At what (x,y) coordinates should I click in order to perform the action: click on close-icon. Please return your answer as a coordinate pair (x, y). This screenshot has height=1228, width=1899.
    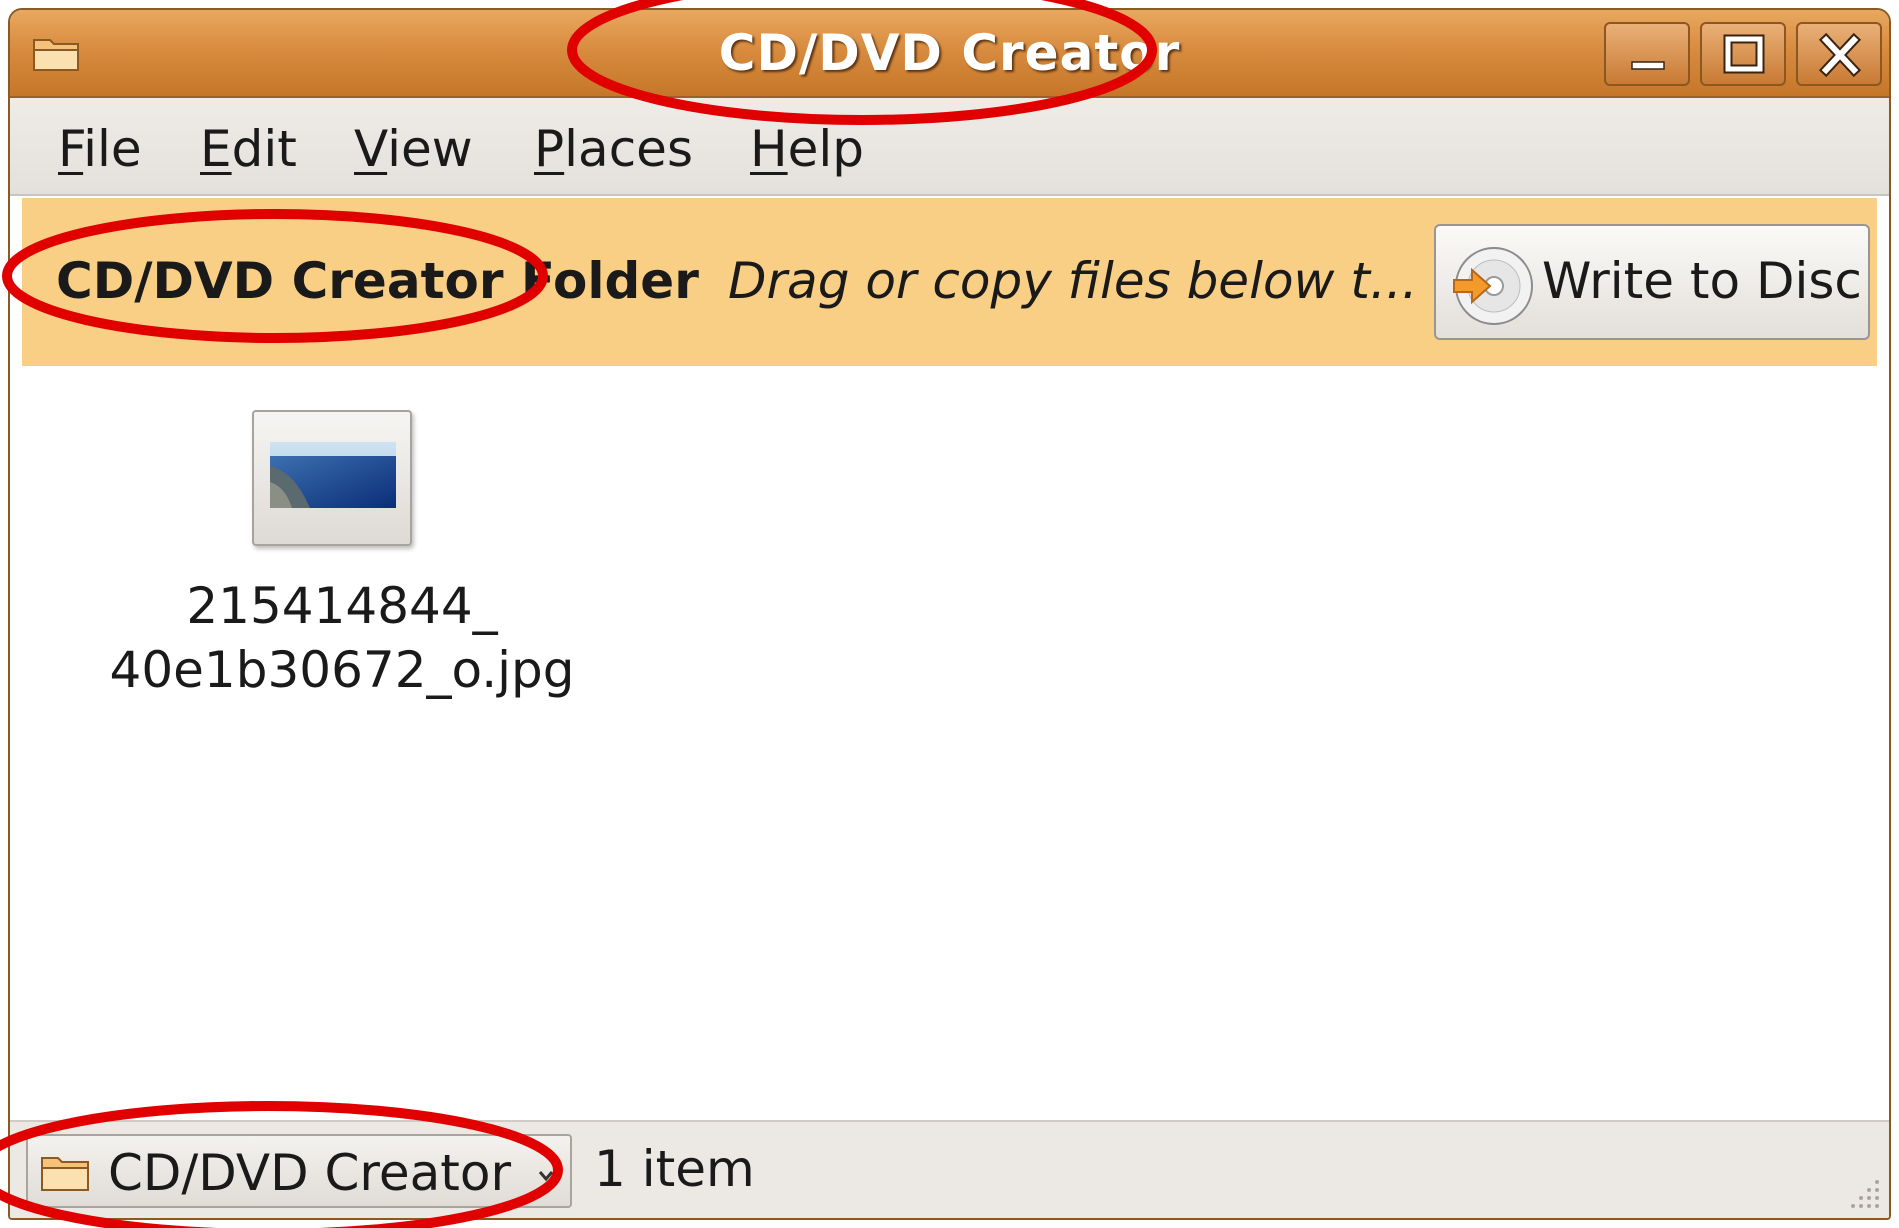
    Looking at the image, I should click on (1840, 55).